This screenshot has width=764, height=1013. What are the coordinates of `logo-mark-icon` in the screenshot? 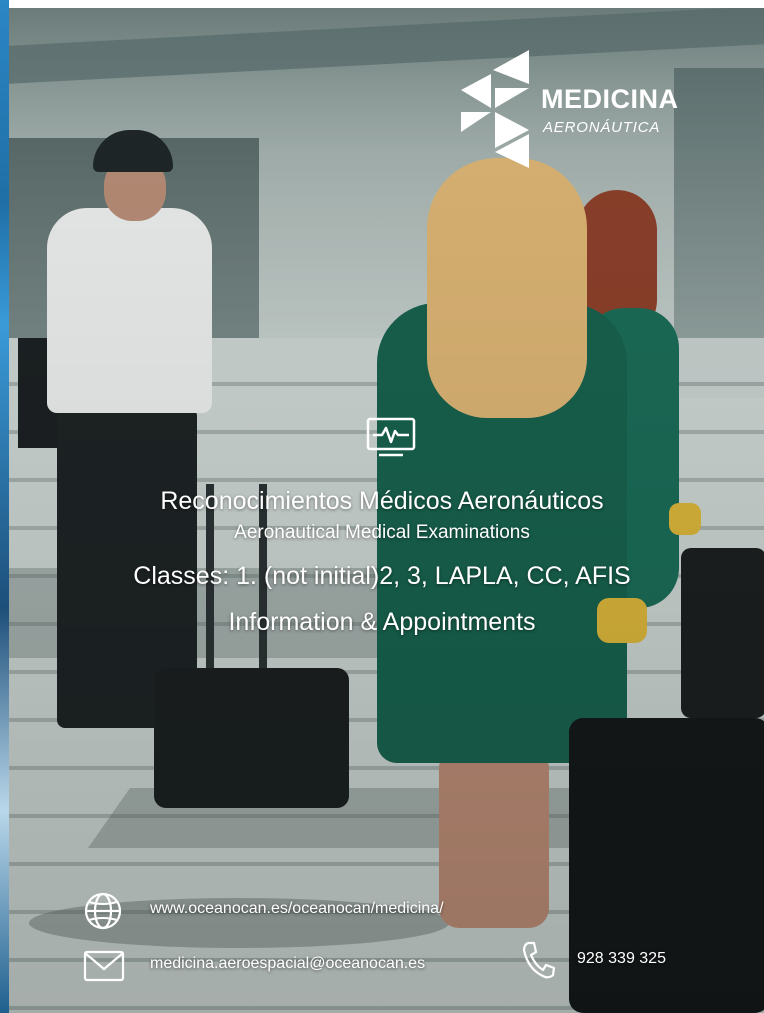 It's located at (495, 109).